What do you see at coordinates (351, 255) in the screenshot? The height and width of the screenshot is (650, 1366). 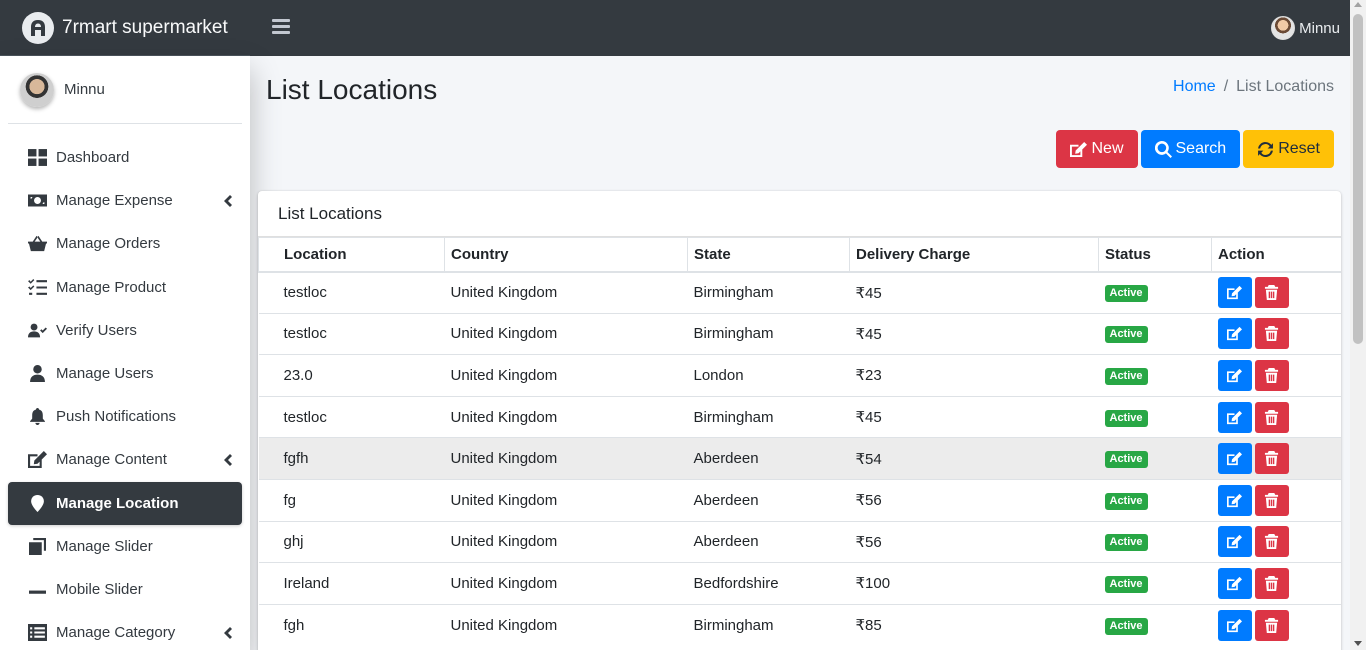 I see `column-header: Location` at bounding box center [351, 255].